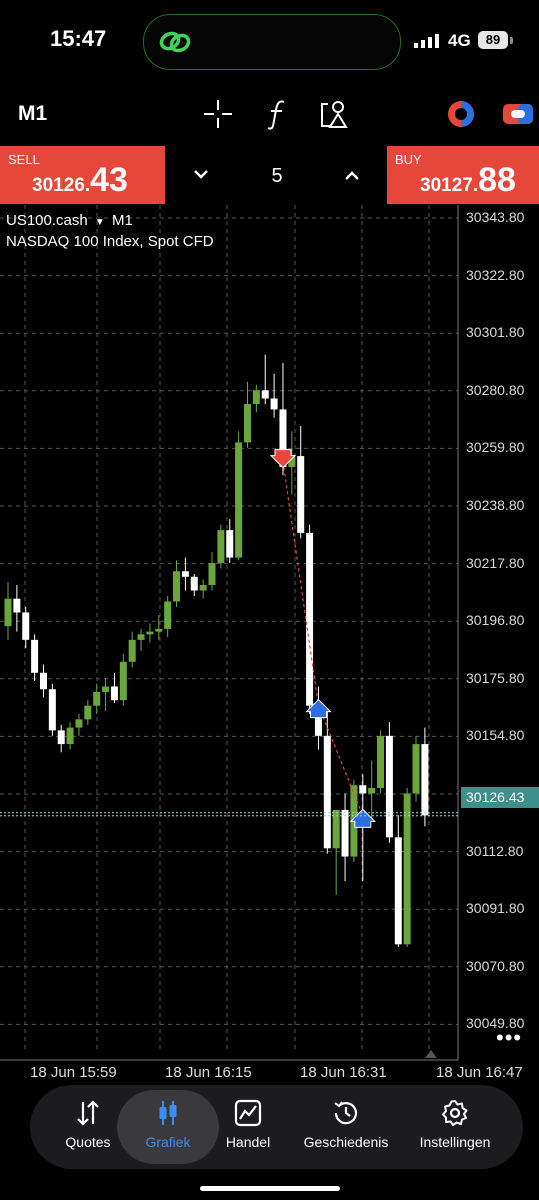 The height and width of the screenshot is (1200, 539). Describe the element at coordinates (99, 222) in the screenshot. I see `caret-down-icon: ▼` at that location.